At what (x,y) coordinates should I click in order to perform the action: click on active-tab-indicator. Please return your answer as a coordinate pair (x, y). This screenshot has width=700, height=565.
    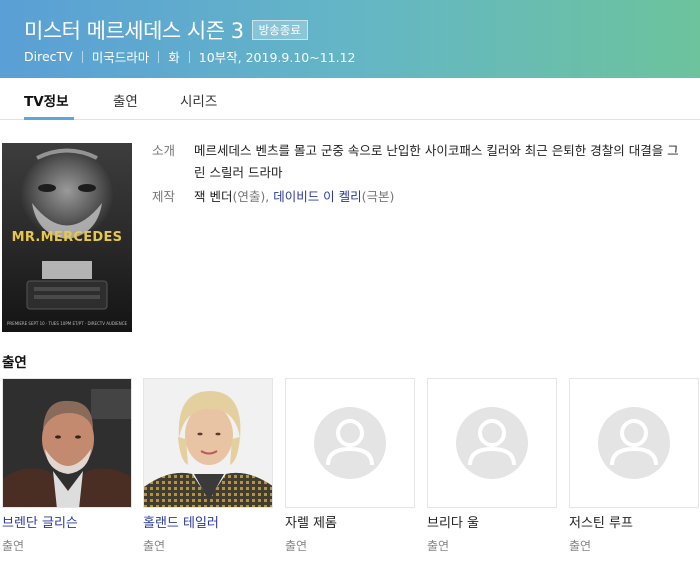
    Looking at the image, I should click on (49, 118).